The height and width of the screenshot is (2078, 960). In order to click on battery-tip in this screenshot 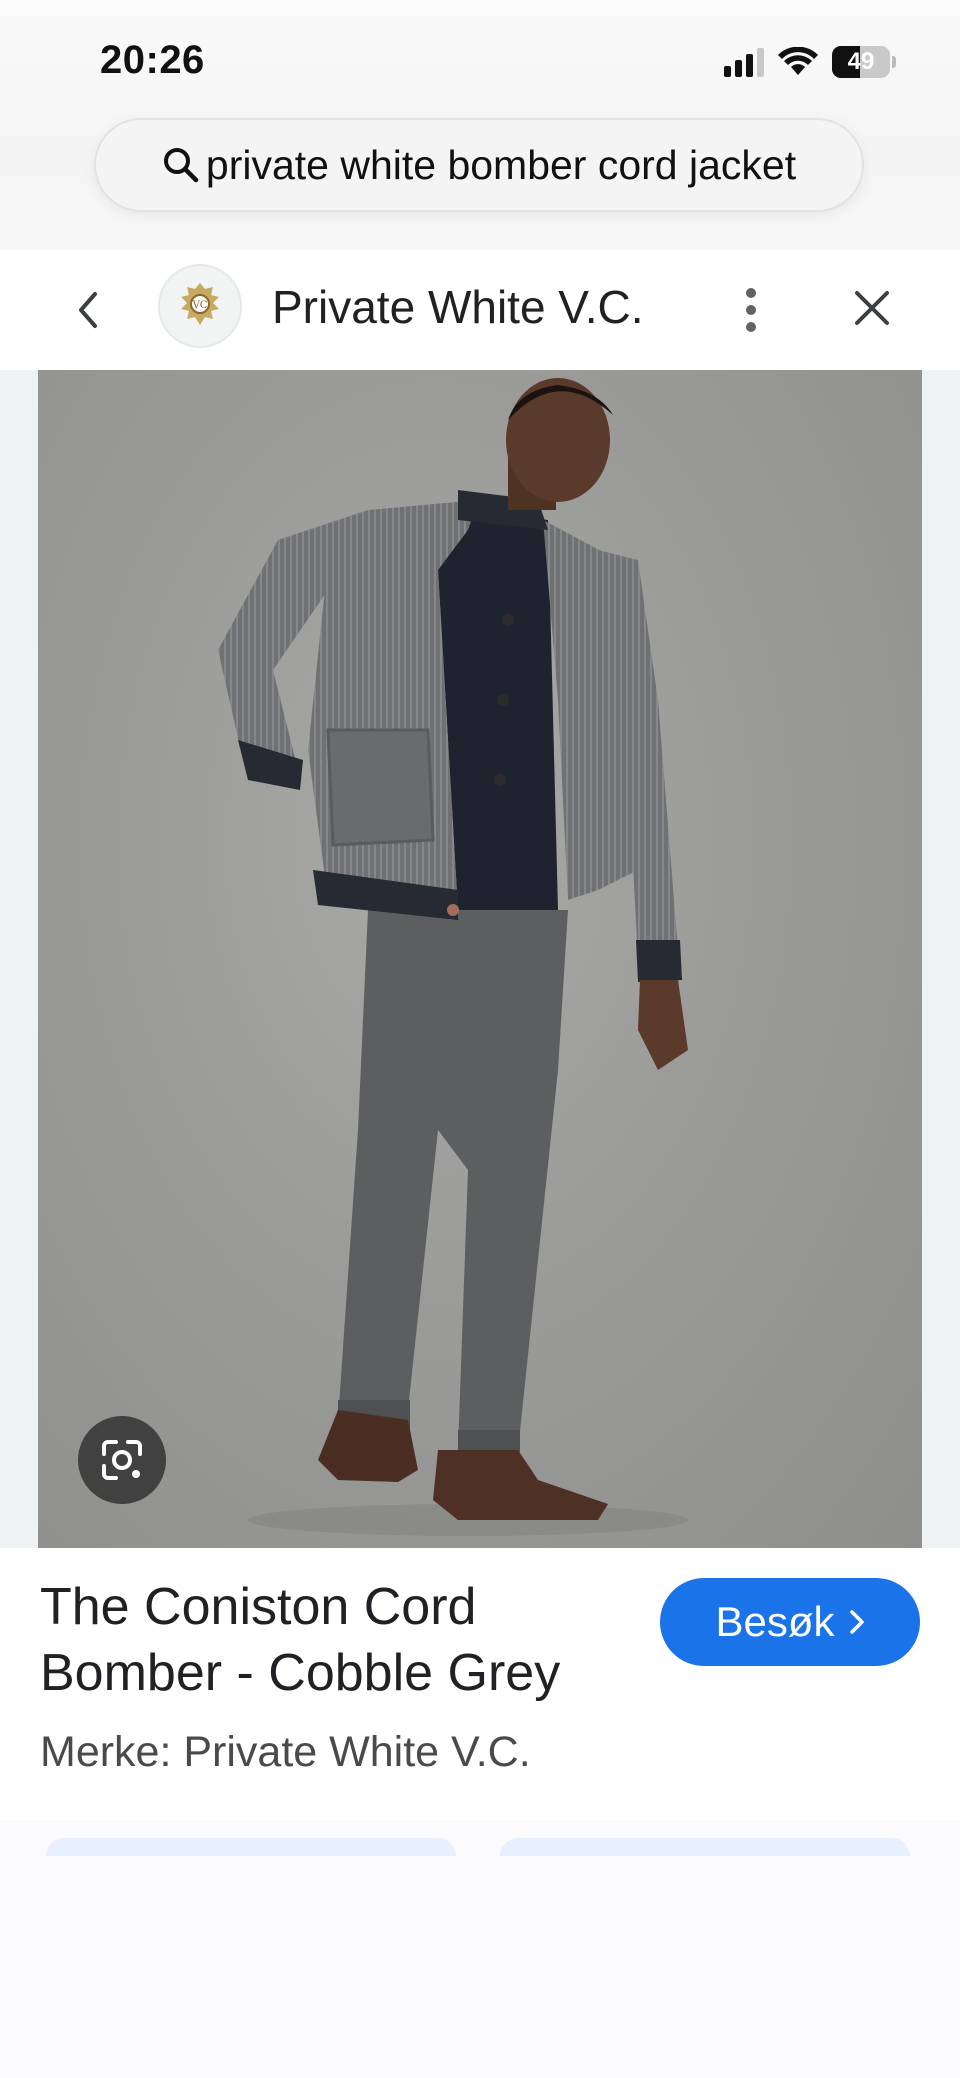, I will do `click(894, 62)`.